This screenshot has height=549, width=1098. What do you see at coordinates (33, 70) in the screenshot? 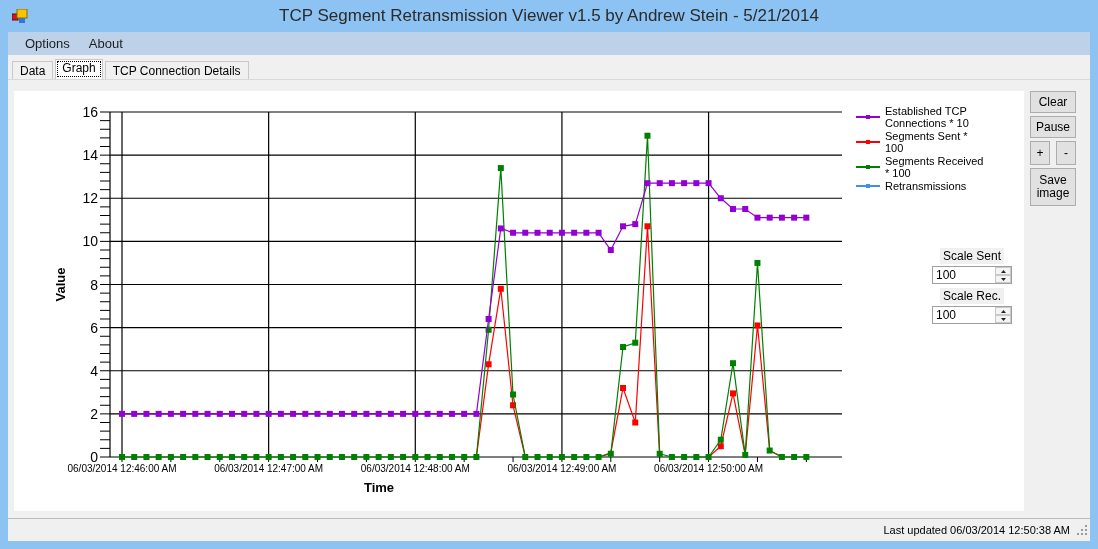
I see `tab: Data` at bounding box center [33, 70].